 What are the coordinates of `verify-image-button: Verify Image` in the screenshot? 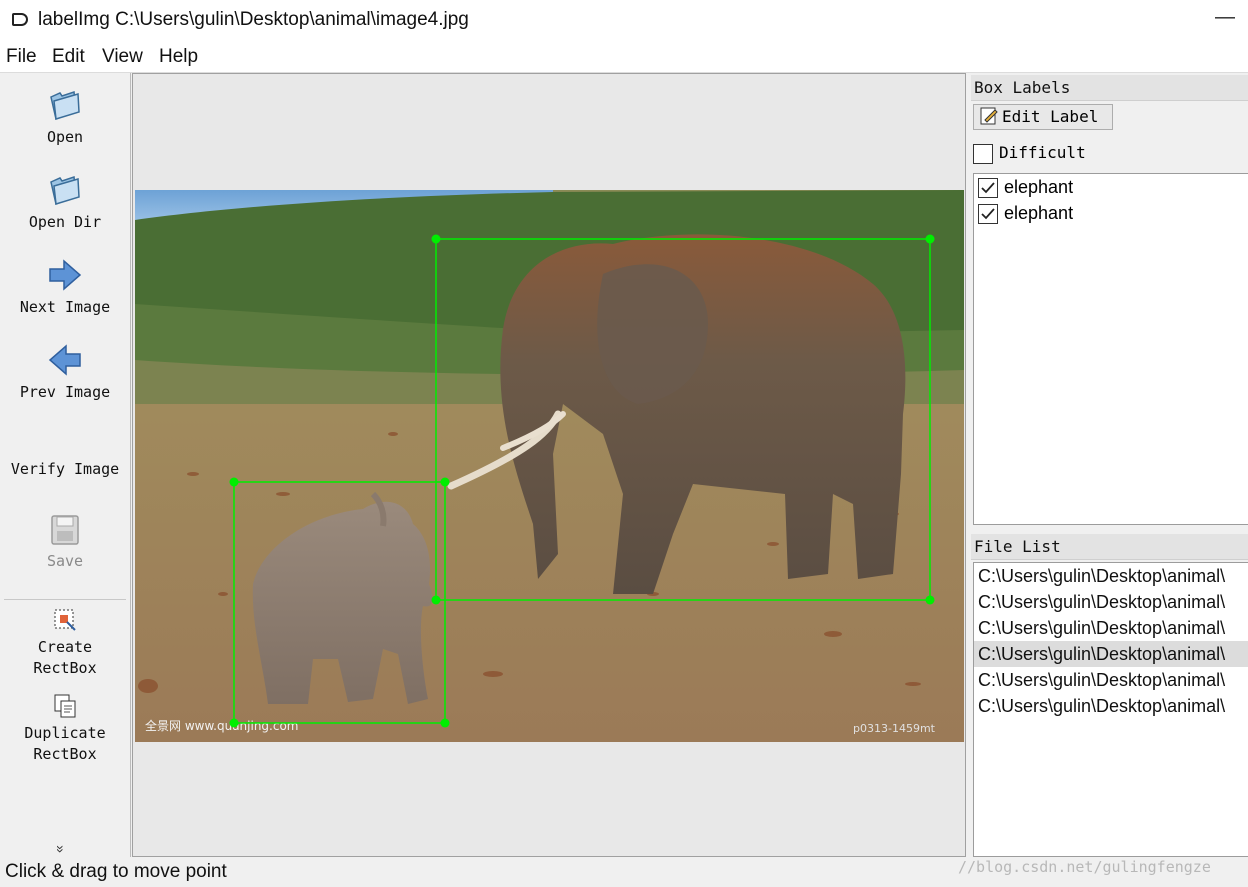 It's located at (65, 469).